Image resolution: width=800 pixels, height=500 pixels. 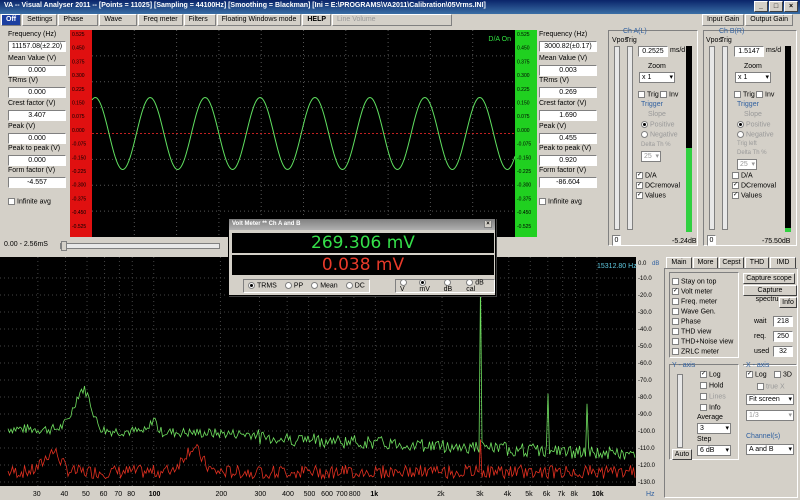 I want to click on channel-b-positive-radio: Positive, so click(x=754, y=124).